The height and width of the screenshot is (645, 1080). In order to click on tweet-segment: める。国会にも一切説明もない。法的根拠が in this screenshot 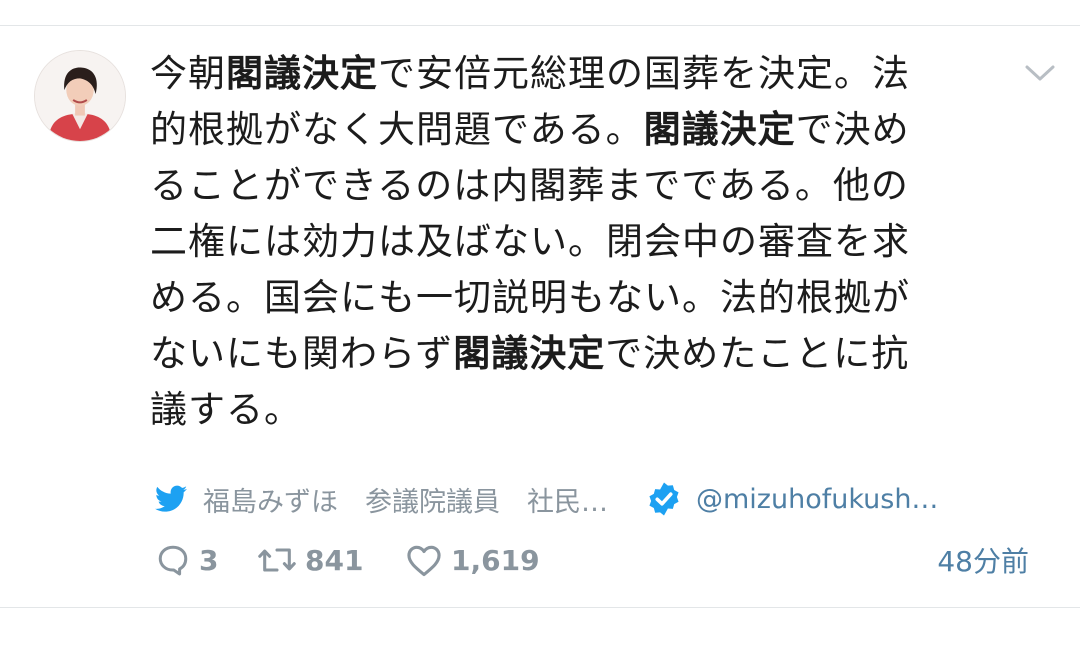, I will do `click(530, 297)`.